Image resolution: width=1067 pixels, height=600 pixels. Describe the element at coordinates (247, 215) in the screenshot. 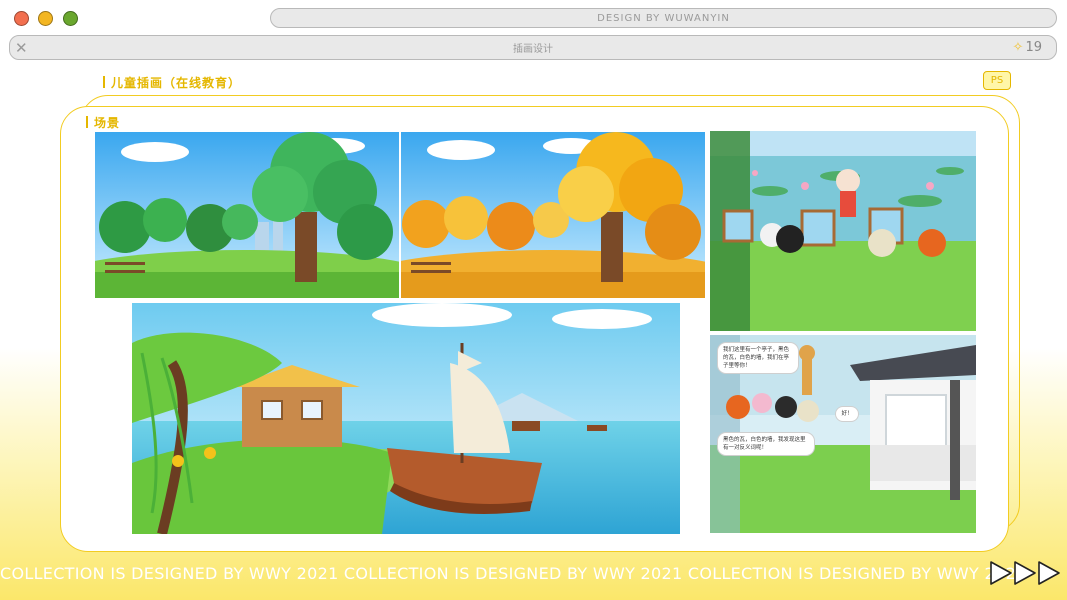

I see `summer-forest-illustration` at that location.